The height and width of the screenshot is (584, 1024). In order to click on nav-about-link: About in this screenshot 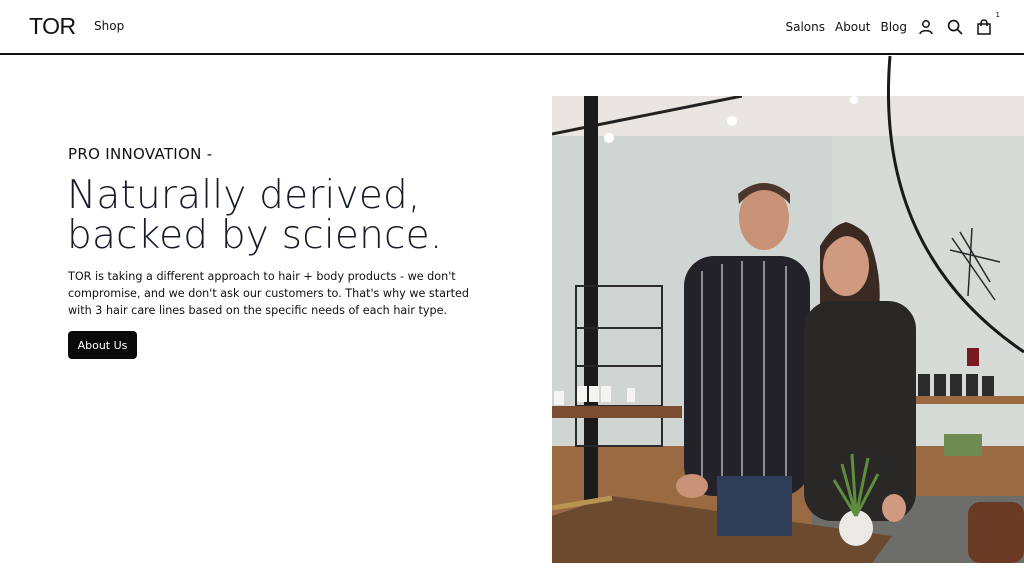, I will do `click(852, 27)`.